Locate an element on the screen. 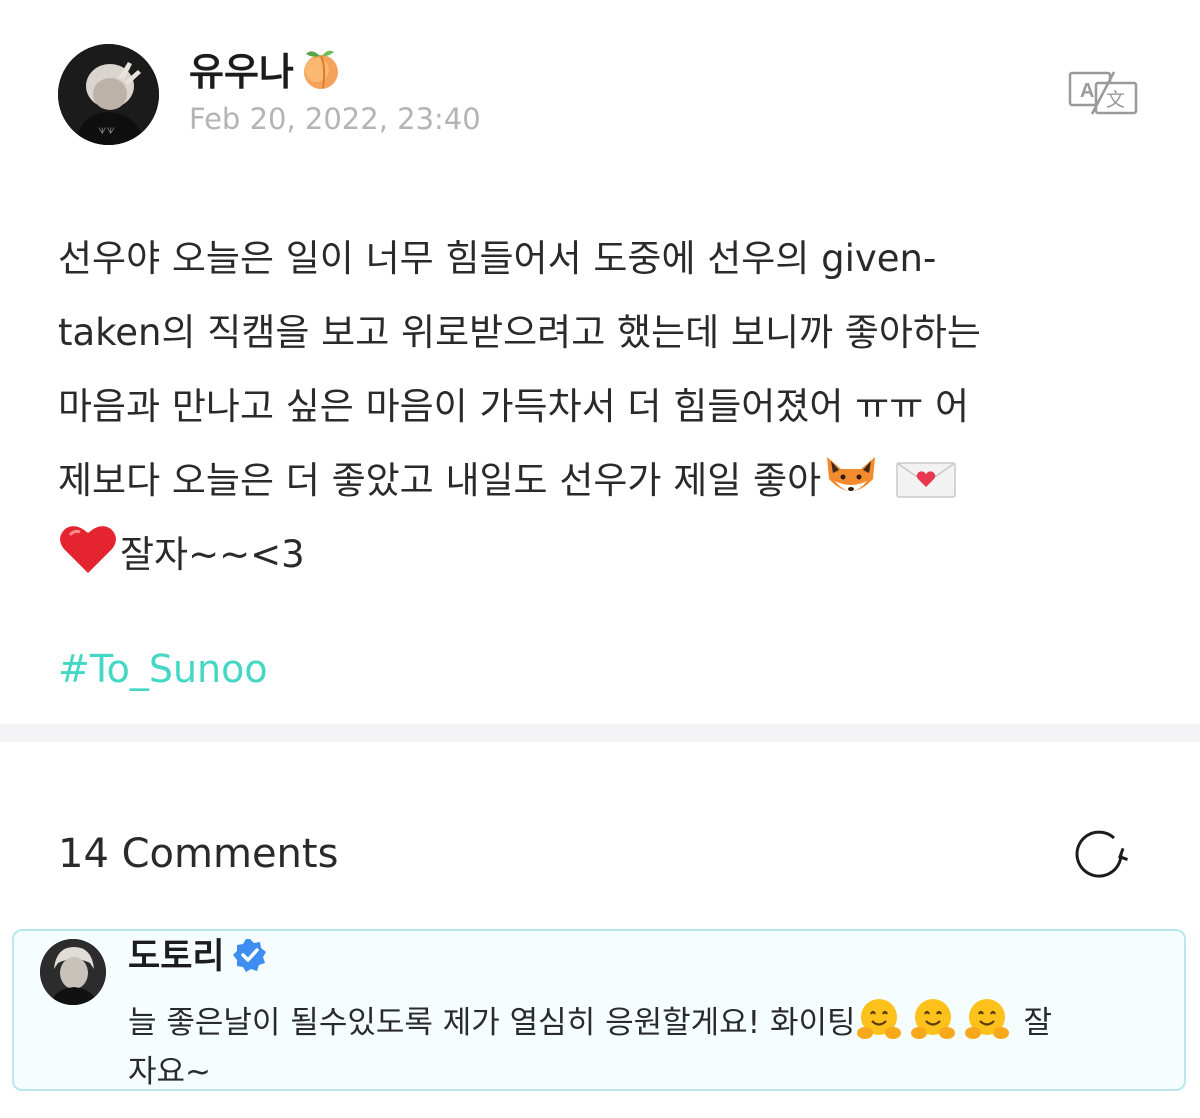  comment-item: 도토리 늘 좋은날이 될수있도록 제가 열심히 응원할게요! 화이팅 잘 자요~ is located at coordinates (599, 1010).